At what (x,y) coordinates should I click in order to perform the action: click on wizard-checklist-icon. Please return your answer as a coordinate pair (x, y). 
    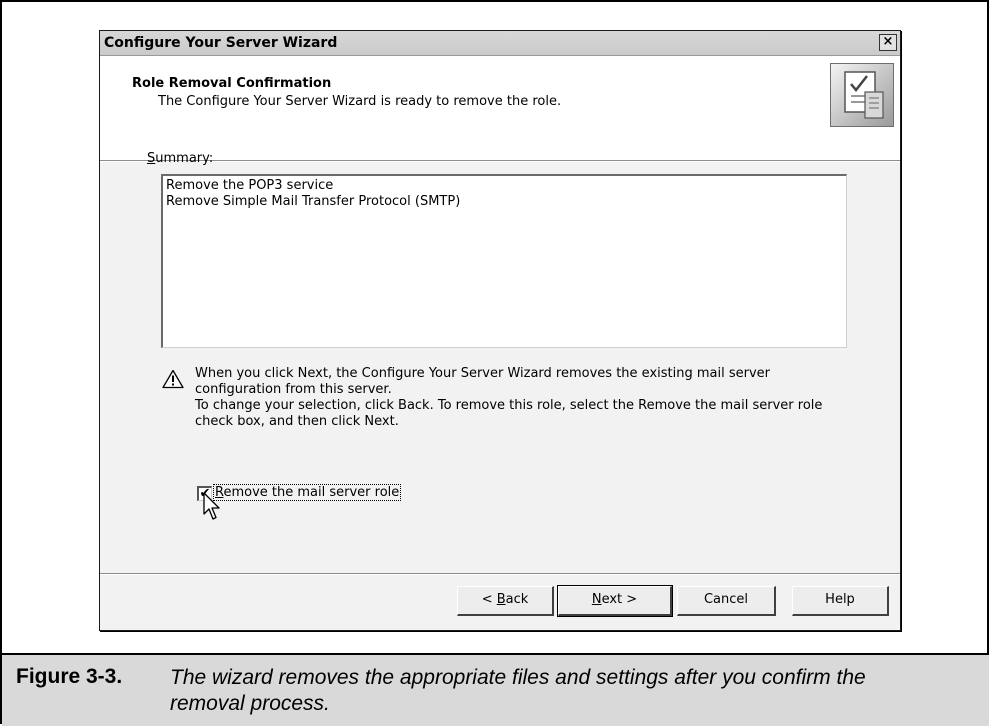
    Looking at the image, I should click on (862, 95).